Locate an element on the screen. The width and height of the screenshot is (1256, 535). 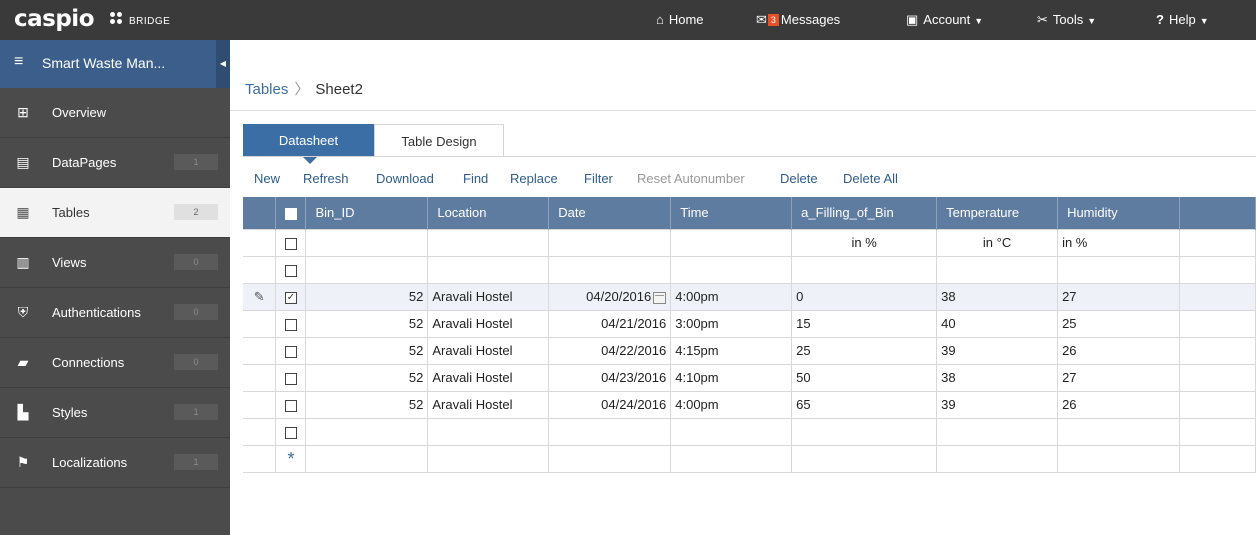
cell-date: 04/20/2016 is located at coordinates (610, 296).